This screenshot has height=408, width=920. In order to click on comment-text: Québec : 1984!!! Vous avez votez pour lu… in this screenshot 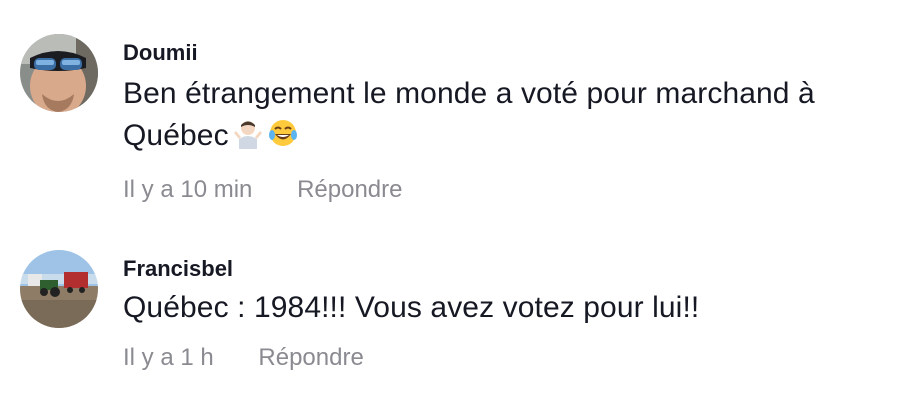, I will do `click(411, 307)`.